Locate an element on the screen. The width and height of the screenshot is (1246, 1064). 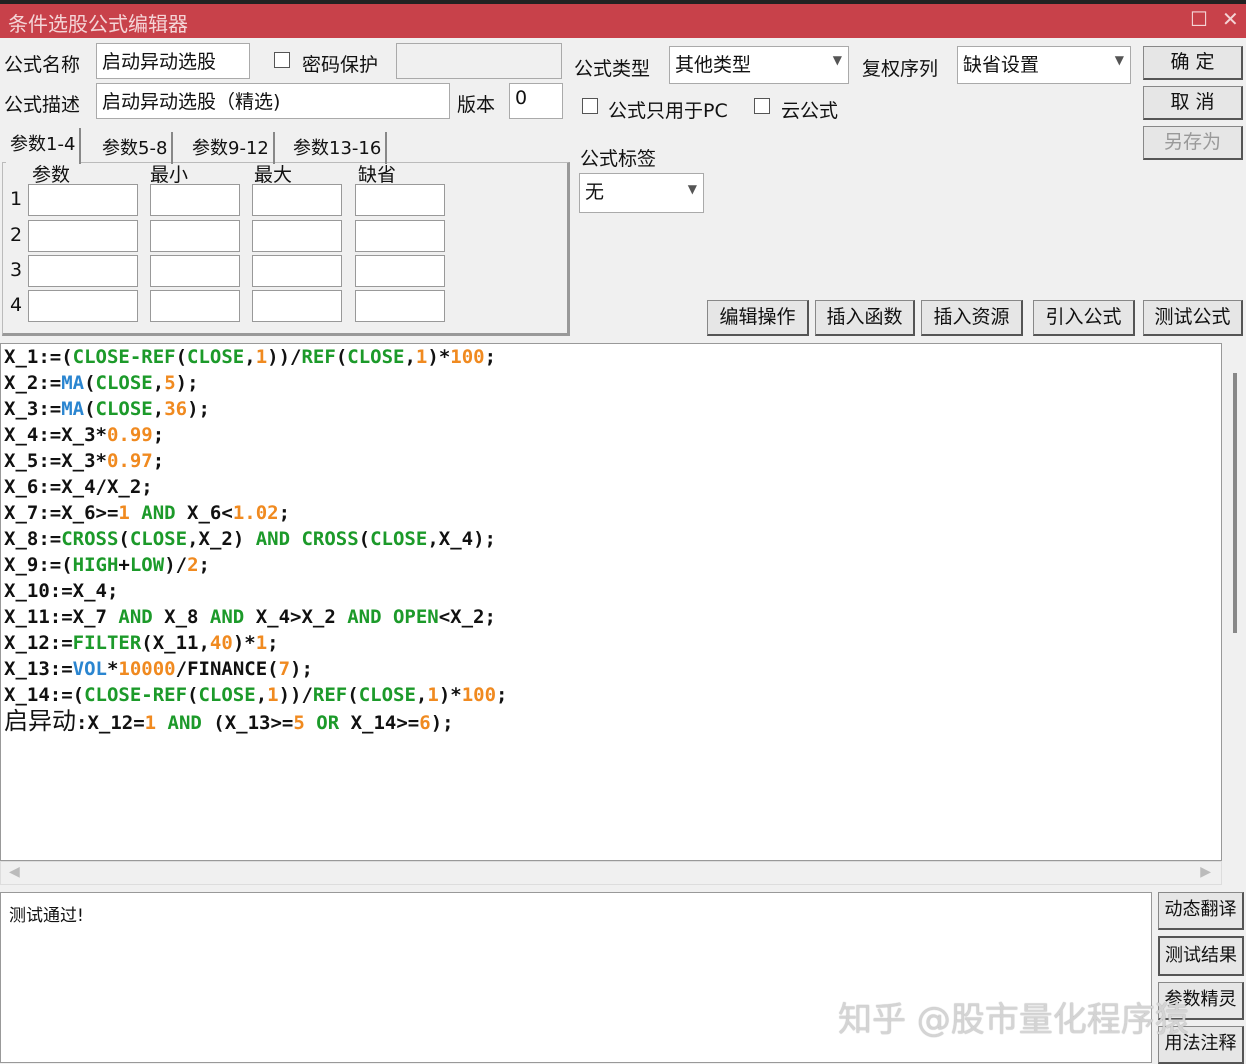
code-token: ))/ is located at coordinates (295, 695).